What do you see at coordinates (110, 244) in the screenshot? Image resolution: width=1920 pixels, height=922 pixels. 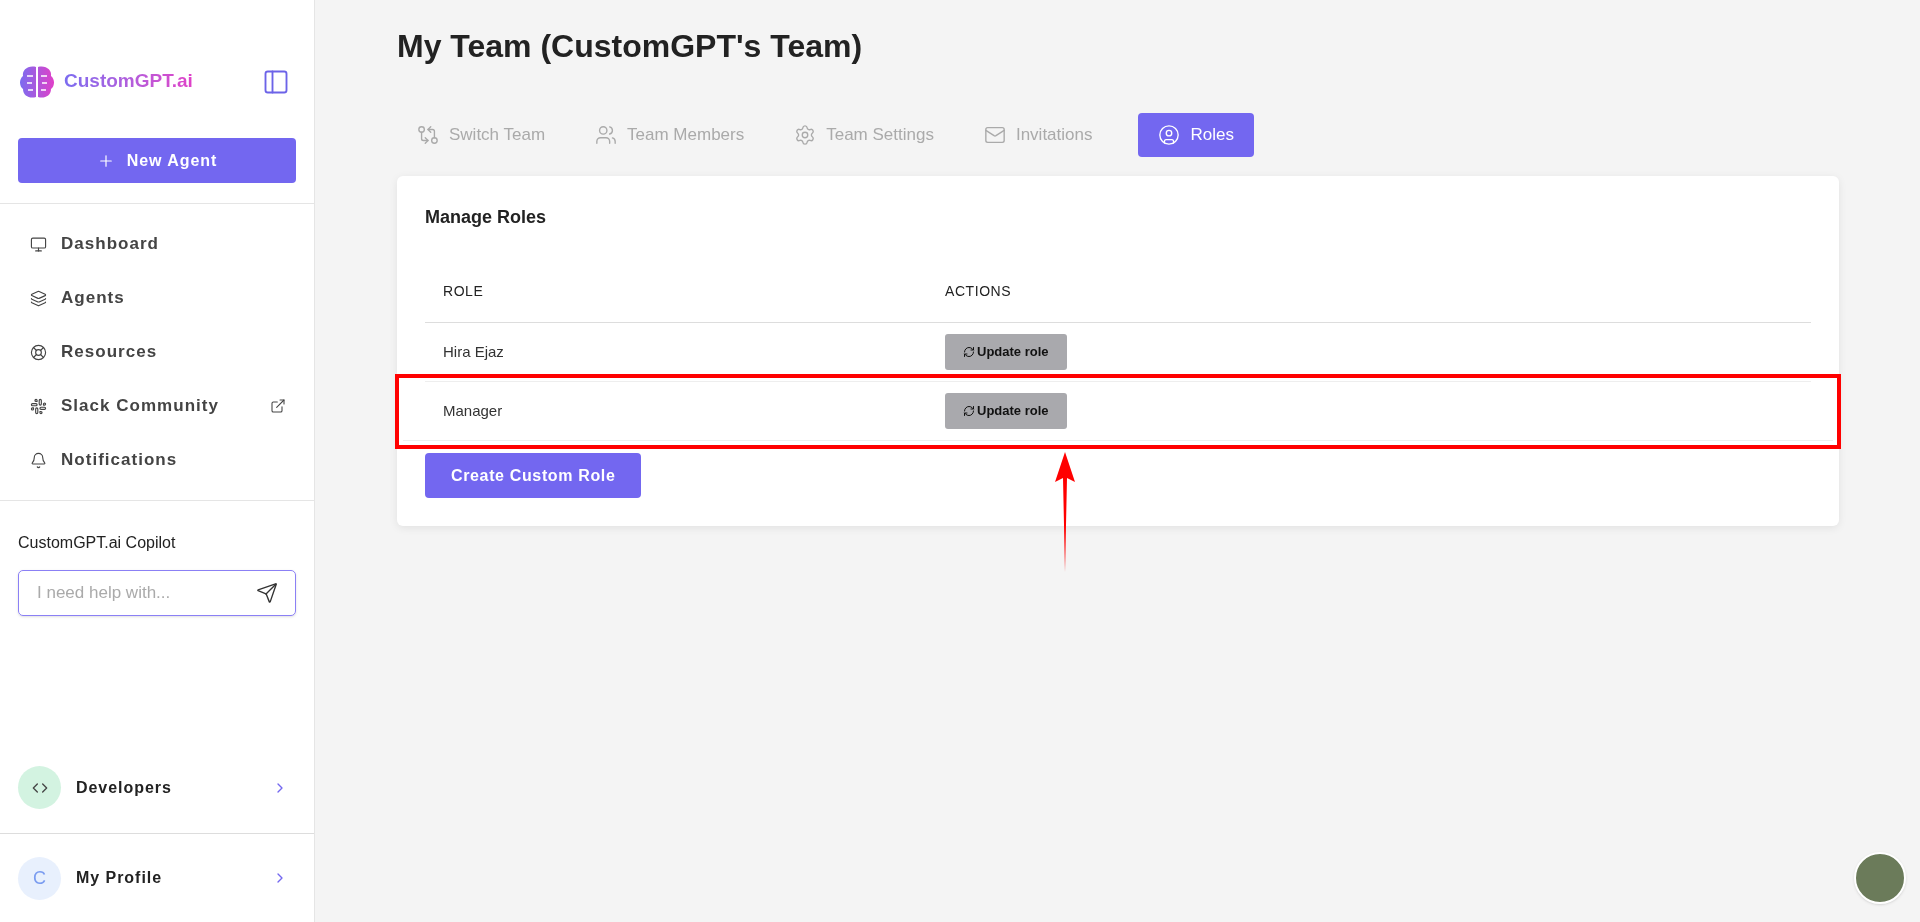 I see `nav-label: Dashboard` at bounding box center [110, 244].